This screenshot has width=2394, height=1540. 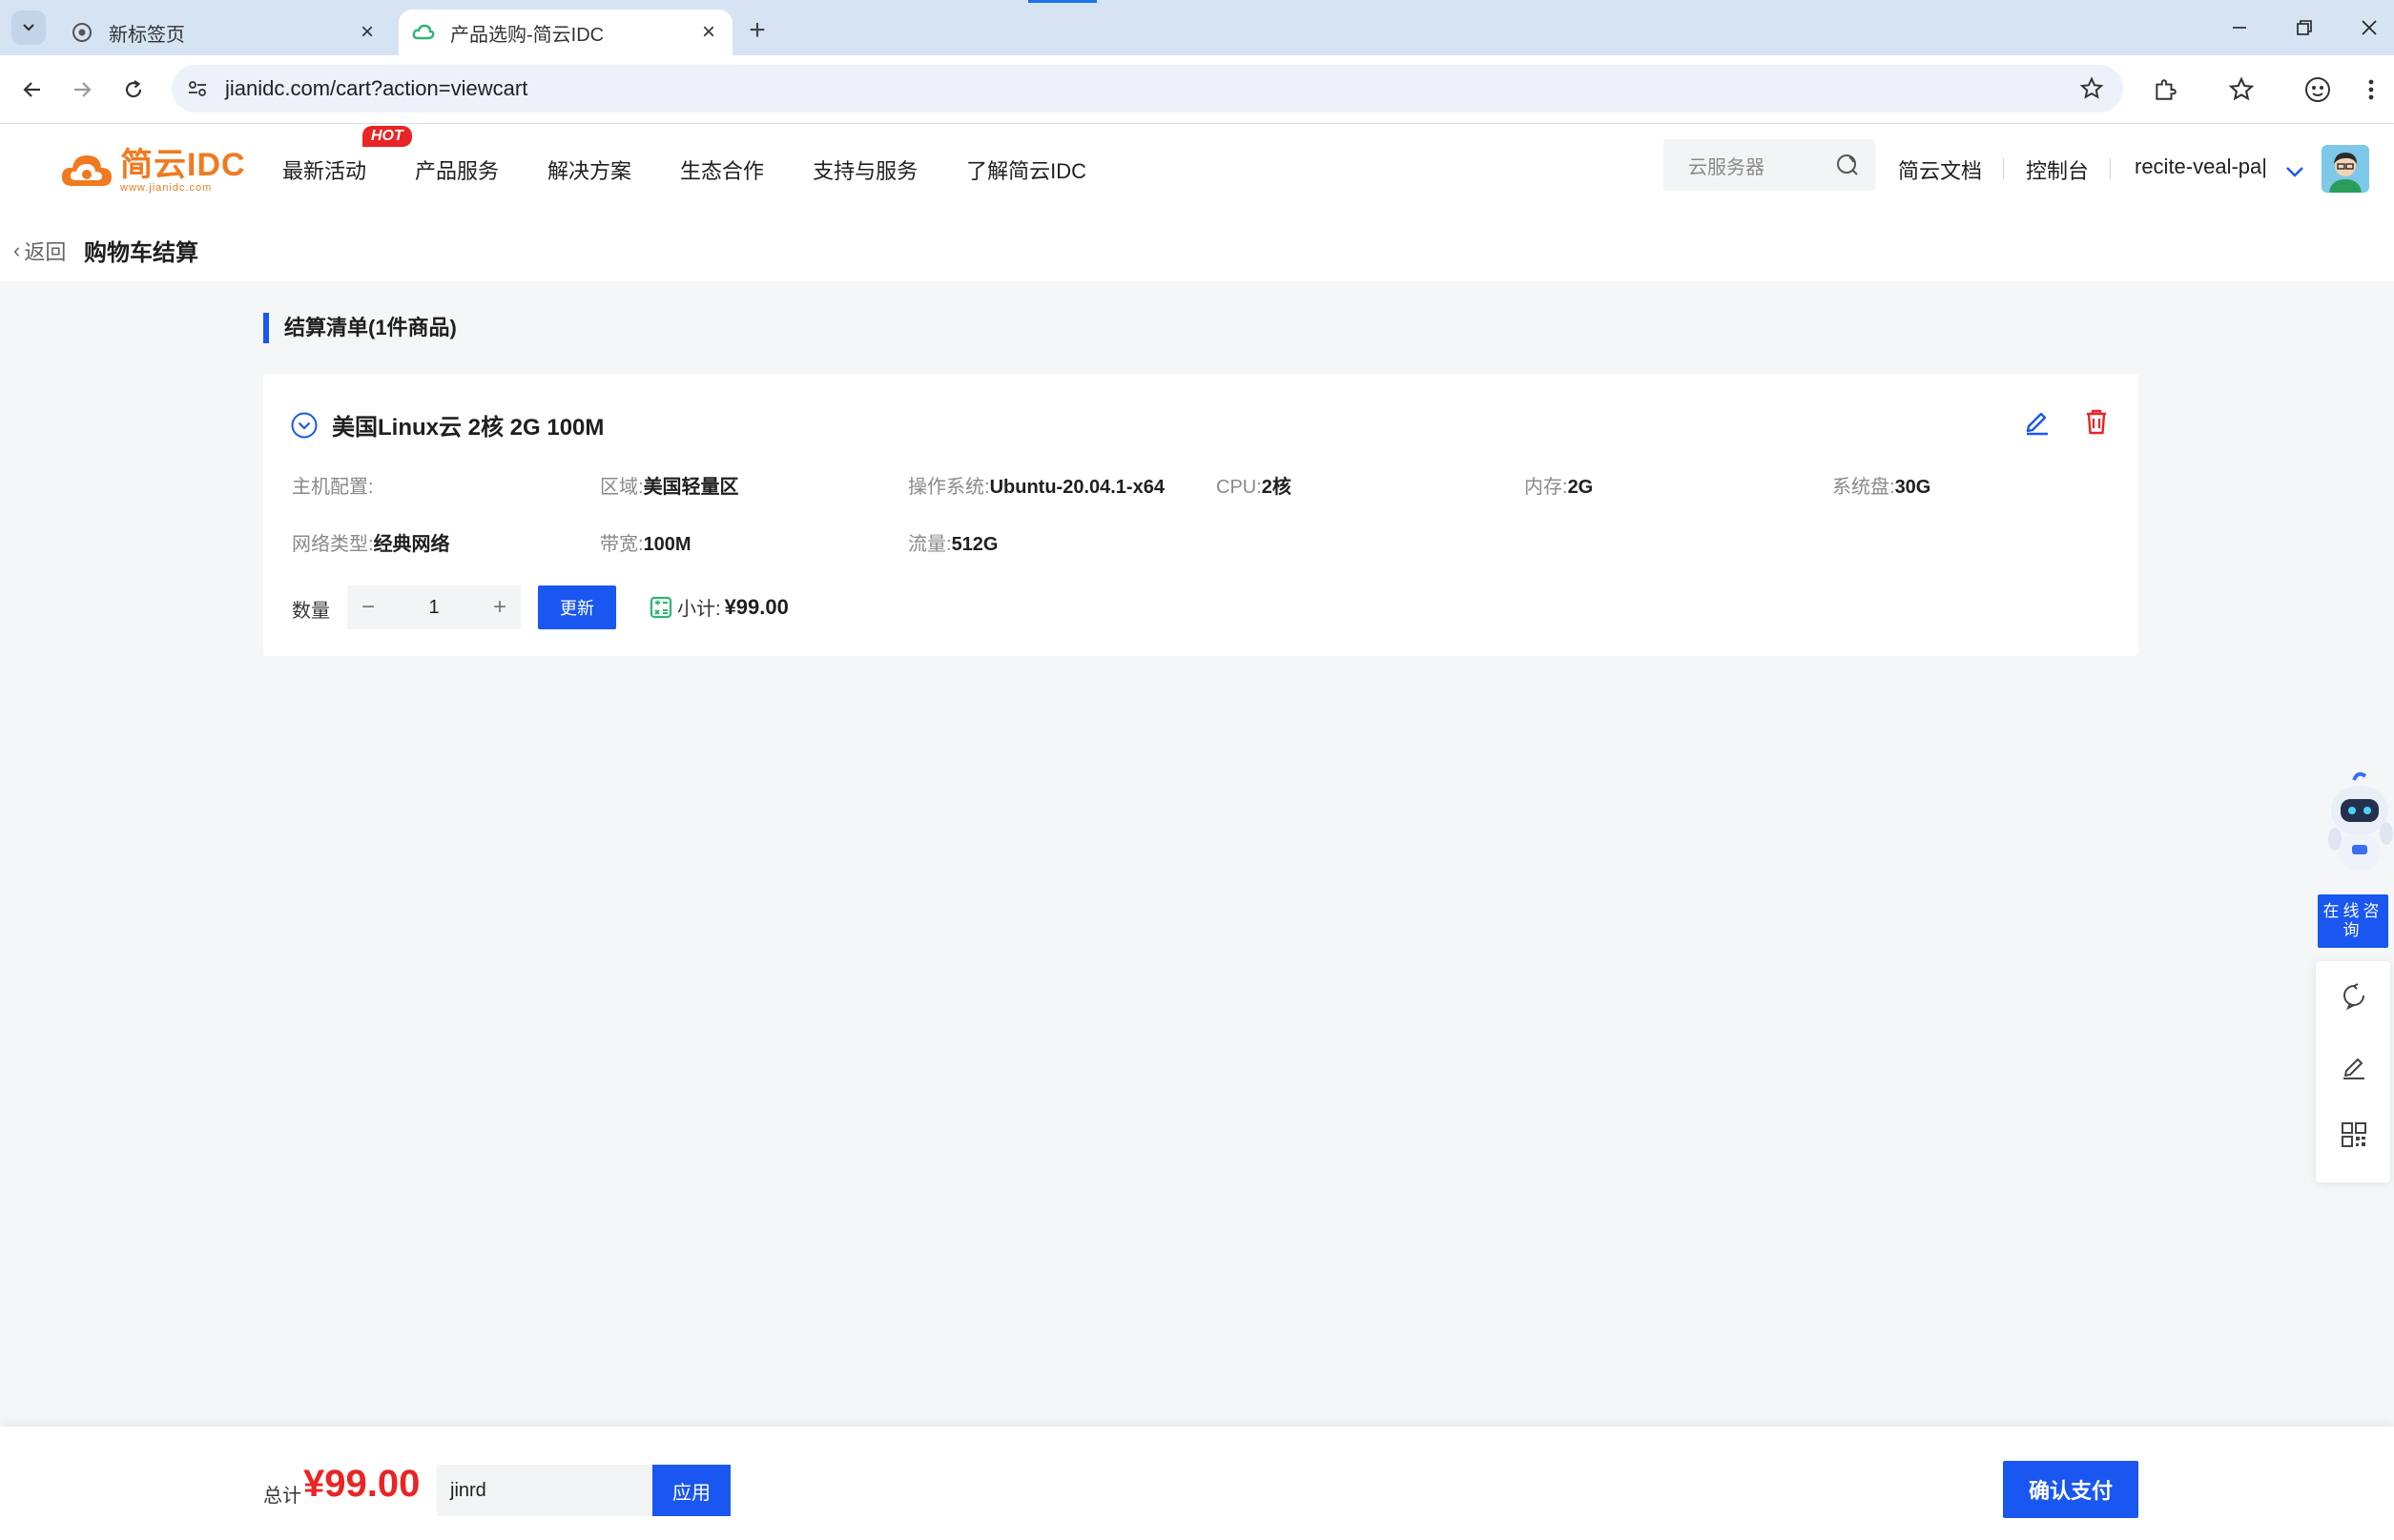 I want to click on nav-item-ecosystem: 生态合作, so click(x=722, y=170).